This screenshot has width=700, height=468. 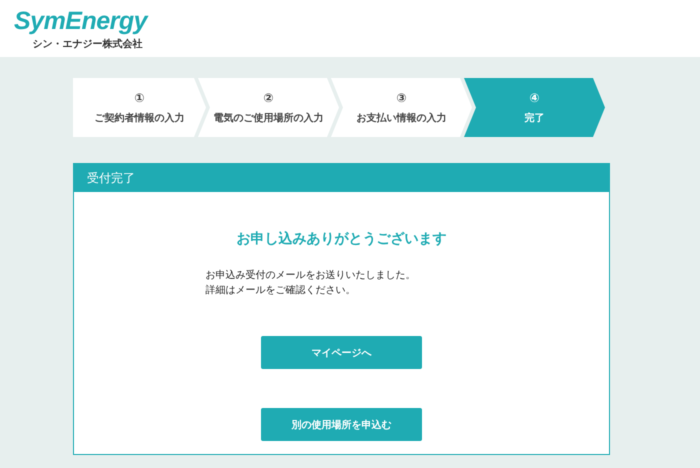 I want to click on action-button: マイページへ, so click(x=341, y=352).